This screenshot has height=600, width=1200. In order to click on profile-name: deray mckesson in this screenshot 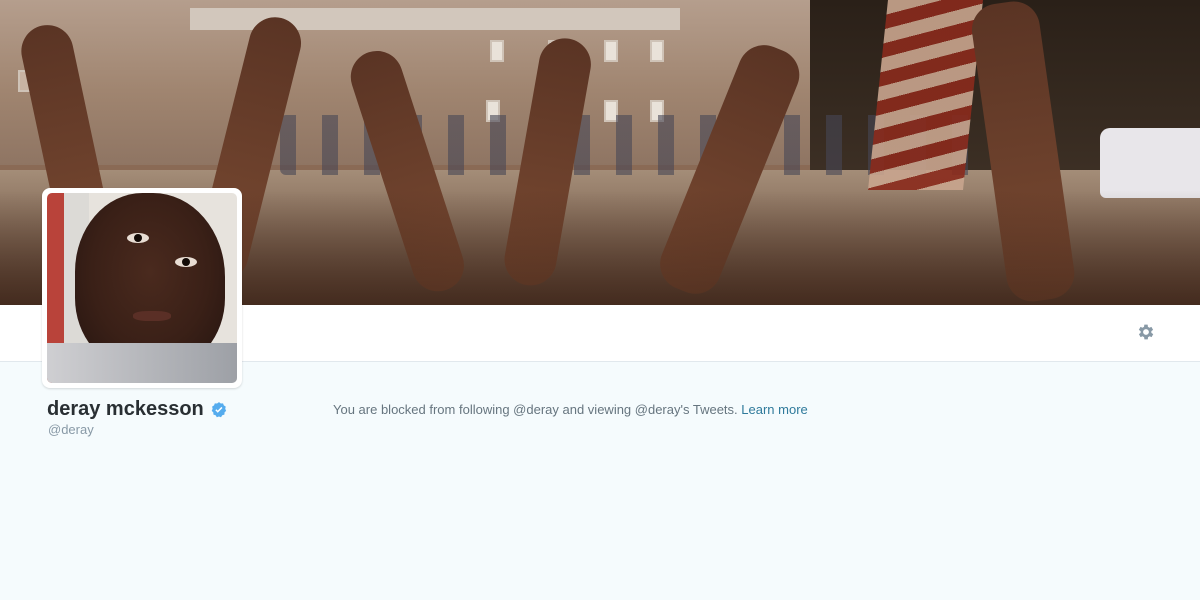, I will do `click(137, 409)`.